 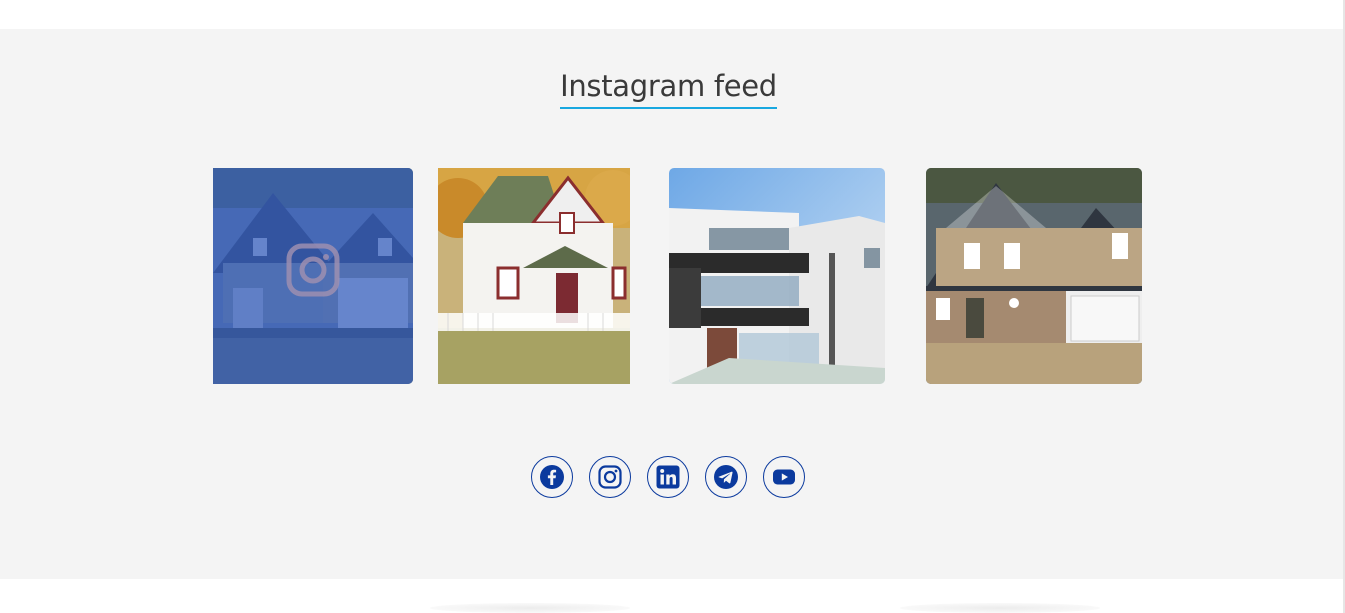 I want to click on section-title-text: Instagram feed, so click(x=668, y=89).